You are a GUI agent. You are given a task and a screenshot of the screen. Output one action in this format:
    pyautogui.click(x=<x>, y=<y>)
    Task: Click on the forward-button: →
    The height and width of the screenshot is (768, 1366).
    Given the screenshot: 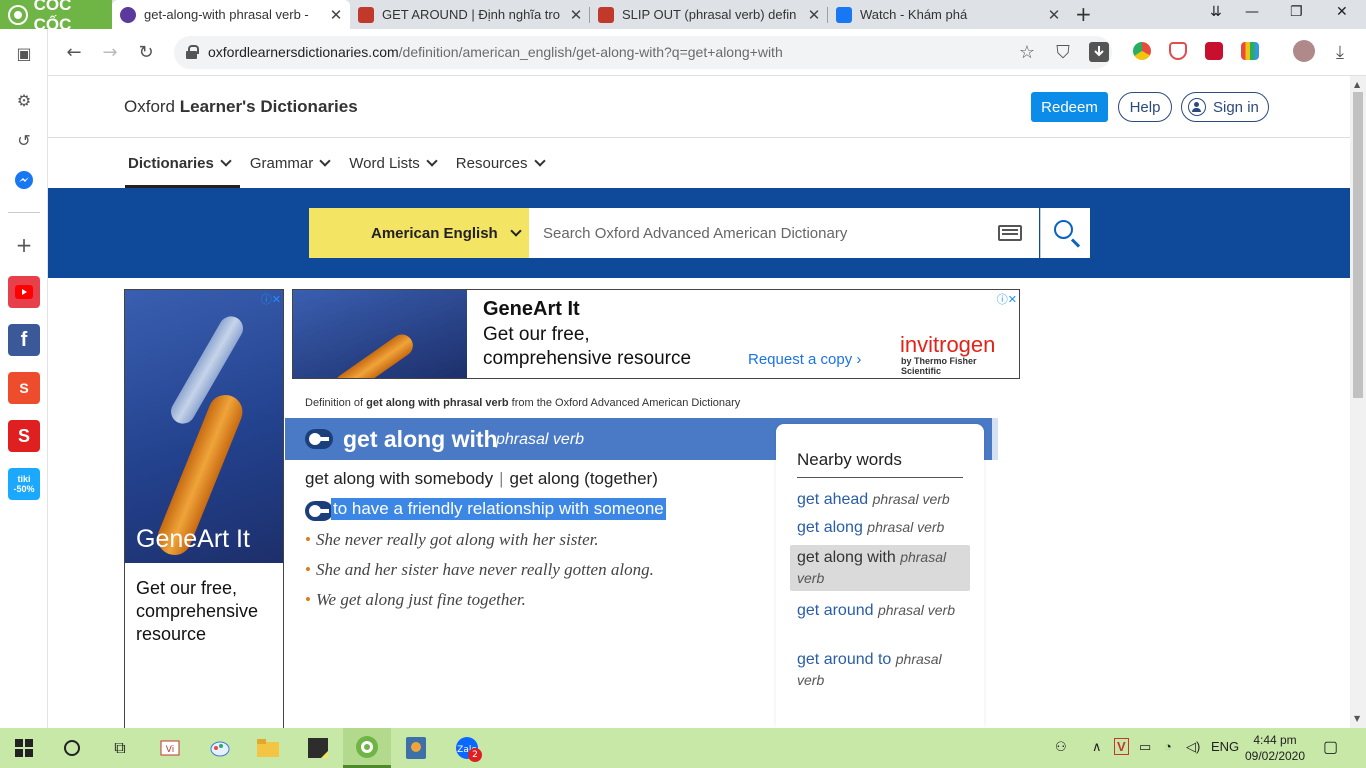 What is the action you would take?
    pyautogui.click(x=110, y=52)
    